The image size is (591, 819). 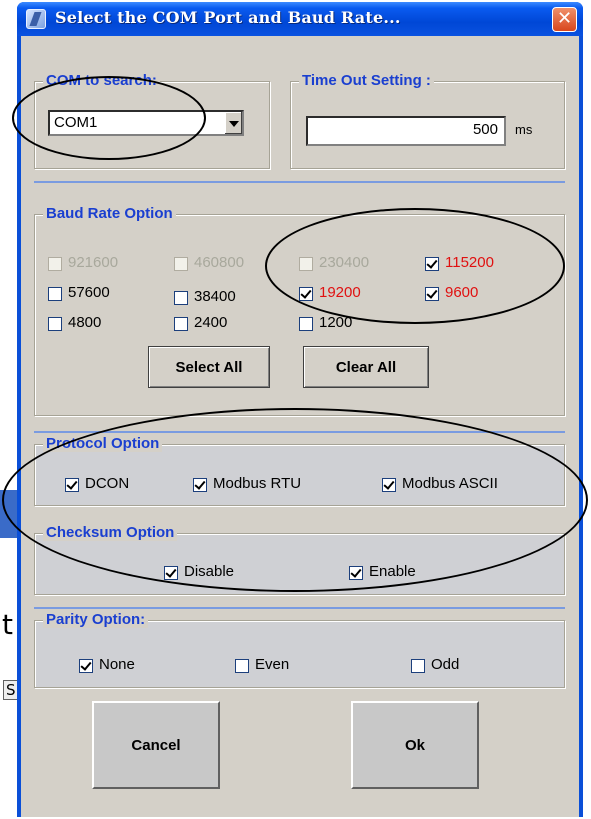 What do you see at coordinates (109, 213) in the screenshot?
I see `baud-legend: Baud Rate Option` at bounding box center [109, 213].